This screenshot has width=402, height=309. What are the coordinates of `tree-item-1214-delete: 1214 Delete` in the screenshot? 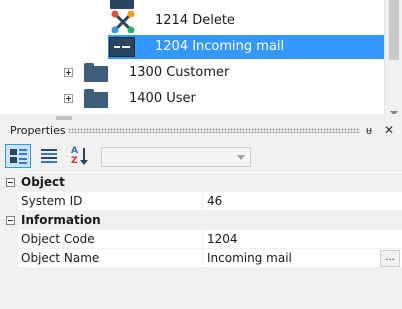 It's located at (192, 21).